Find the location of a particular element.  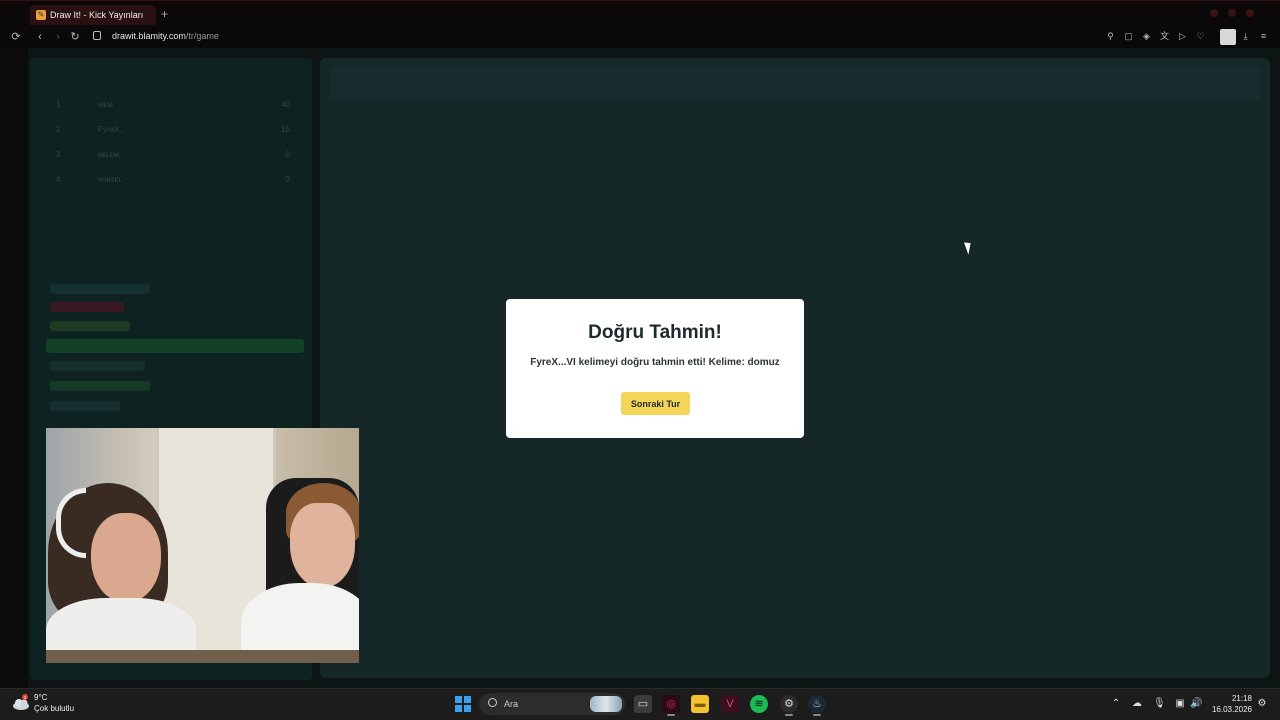

tab-title: Draw It! - Kick Yayınları is located at coordinates (97, 15).